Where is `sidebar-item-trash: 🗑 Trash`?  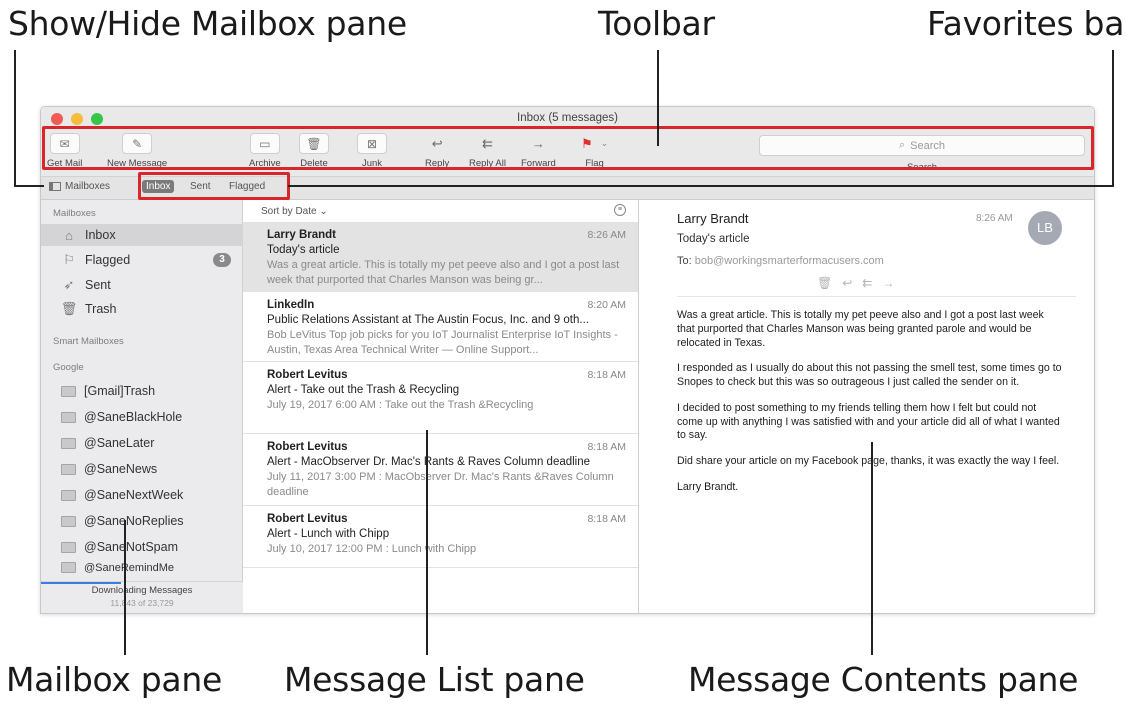
sidebar-item-trash: 🗑 Trash is located at coordinates (142, 309).